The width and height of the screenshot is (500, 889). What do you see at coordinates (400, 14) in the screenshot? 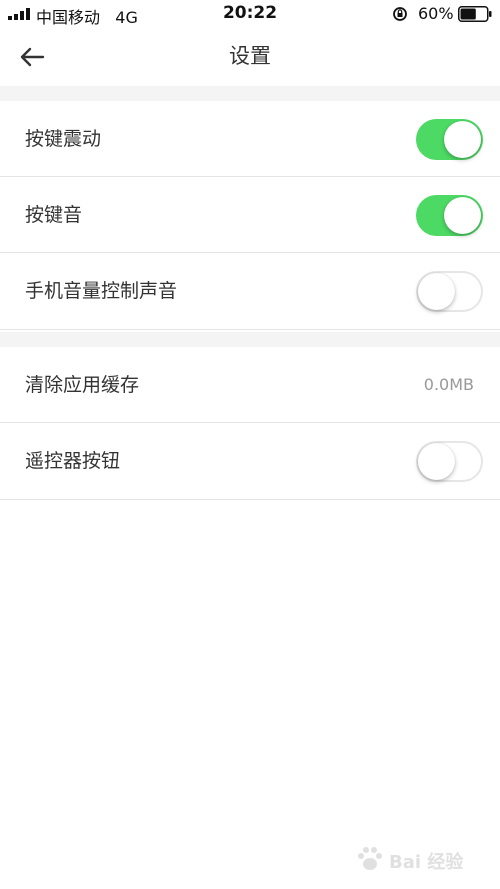
I see `rotation-lock-icon` at bounding box center [400, 14].